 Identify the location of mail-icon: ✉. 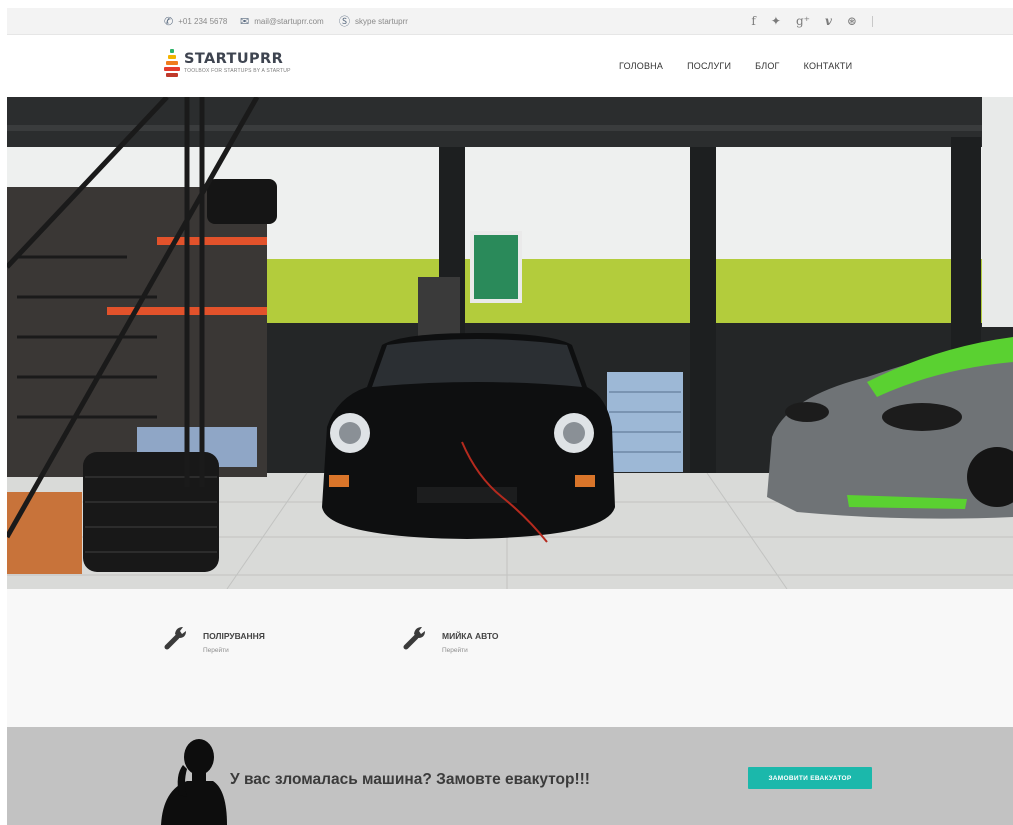
(245, 21).